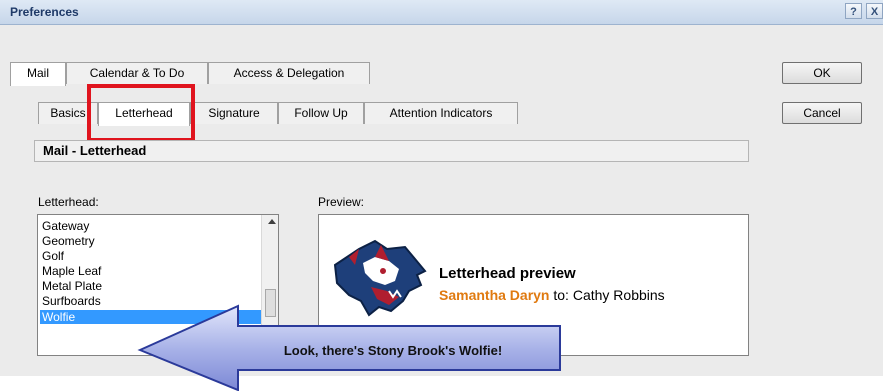 The width and height of the screenshot is (883, 391). What do you see at coordinates (393, 350) in the screenshot?
I see `callout-text: Look, there's Stony Brook's Wolfie!` at bounding box center [393, 350].